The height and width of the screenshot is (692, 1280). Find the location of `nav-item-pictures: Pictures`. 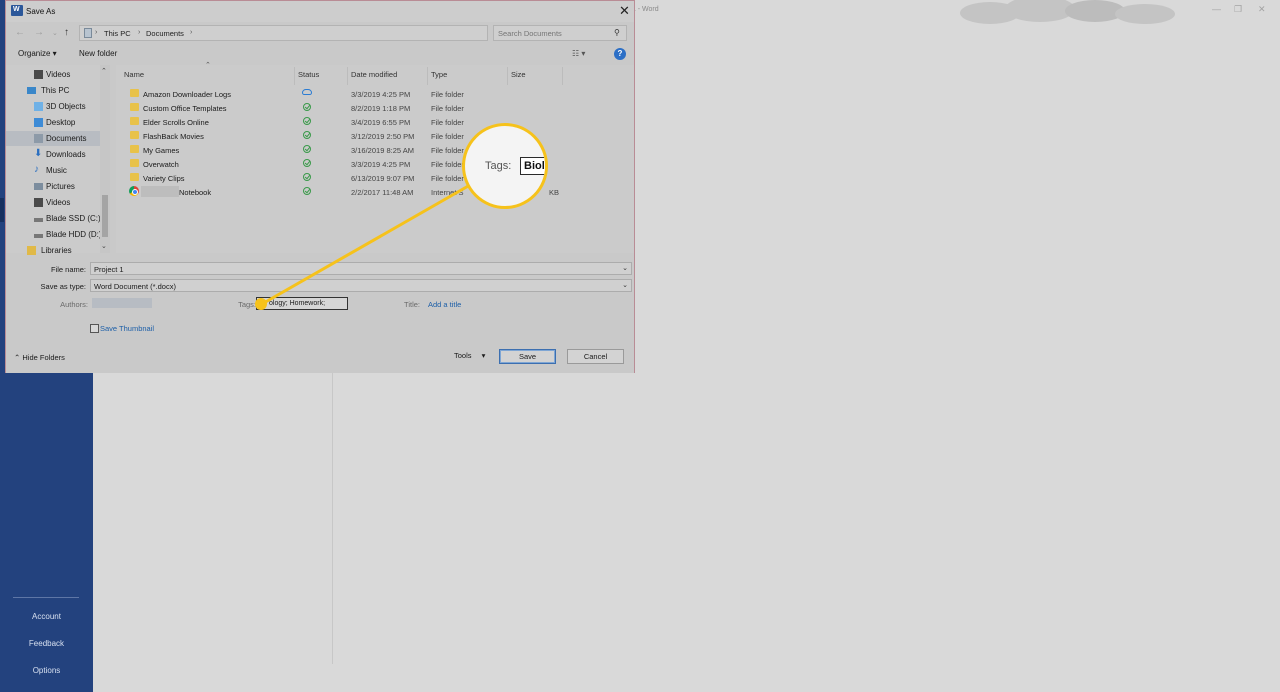

nav-item-pictures: Pictures is located at coordinates (53, 186).